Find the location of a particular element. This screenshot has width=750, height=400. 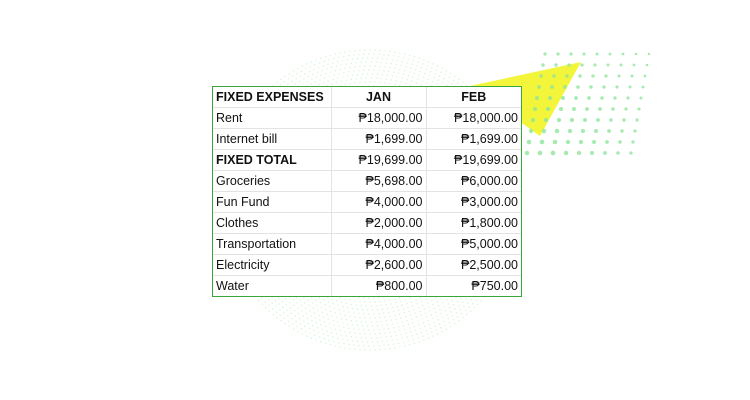

cell-label: FIXED TOTAL is located at coordinates (272, 160).